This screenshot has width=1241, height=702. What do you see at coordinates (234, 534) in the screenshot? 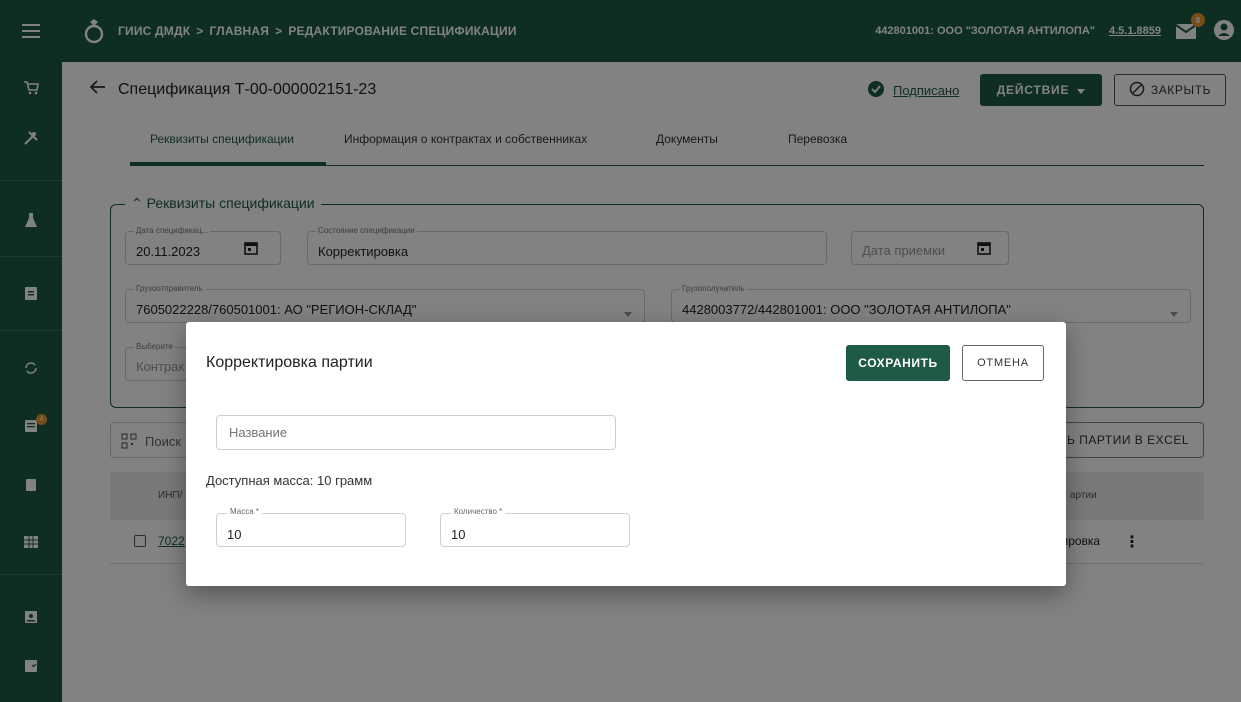
I see `mass-value: 10` at bounding box center [234, 534].